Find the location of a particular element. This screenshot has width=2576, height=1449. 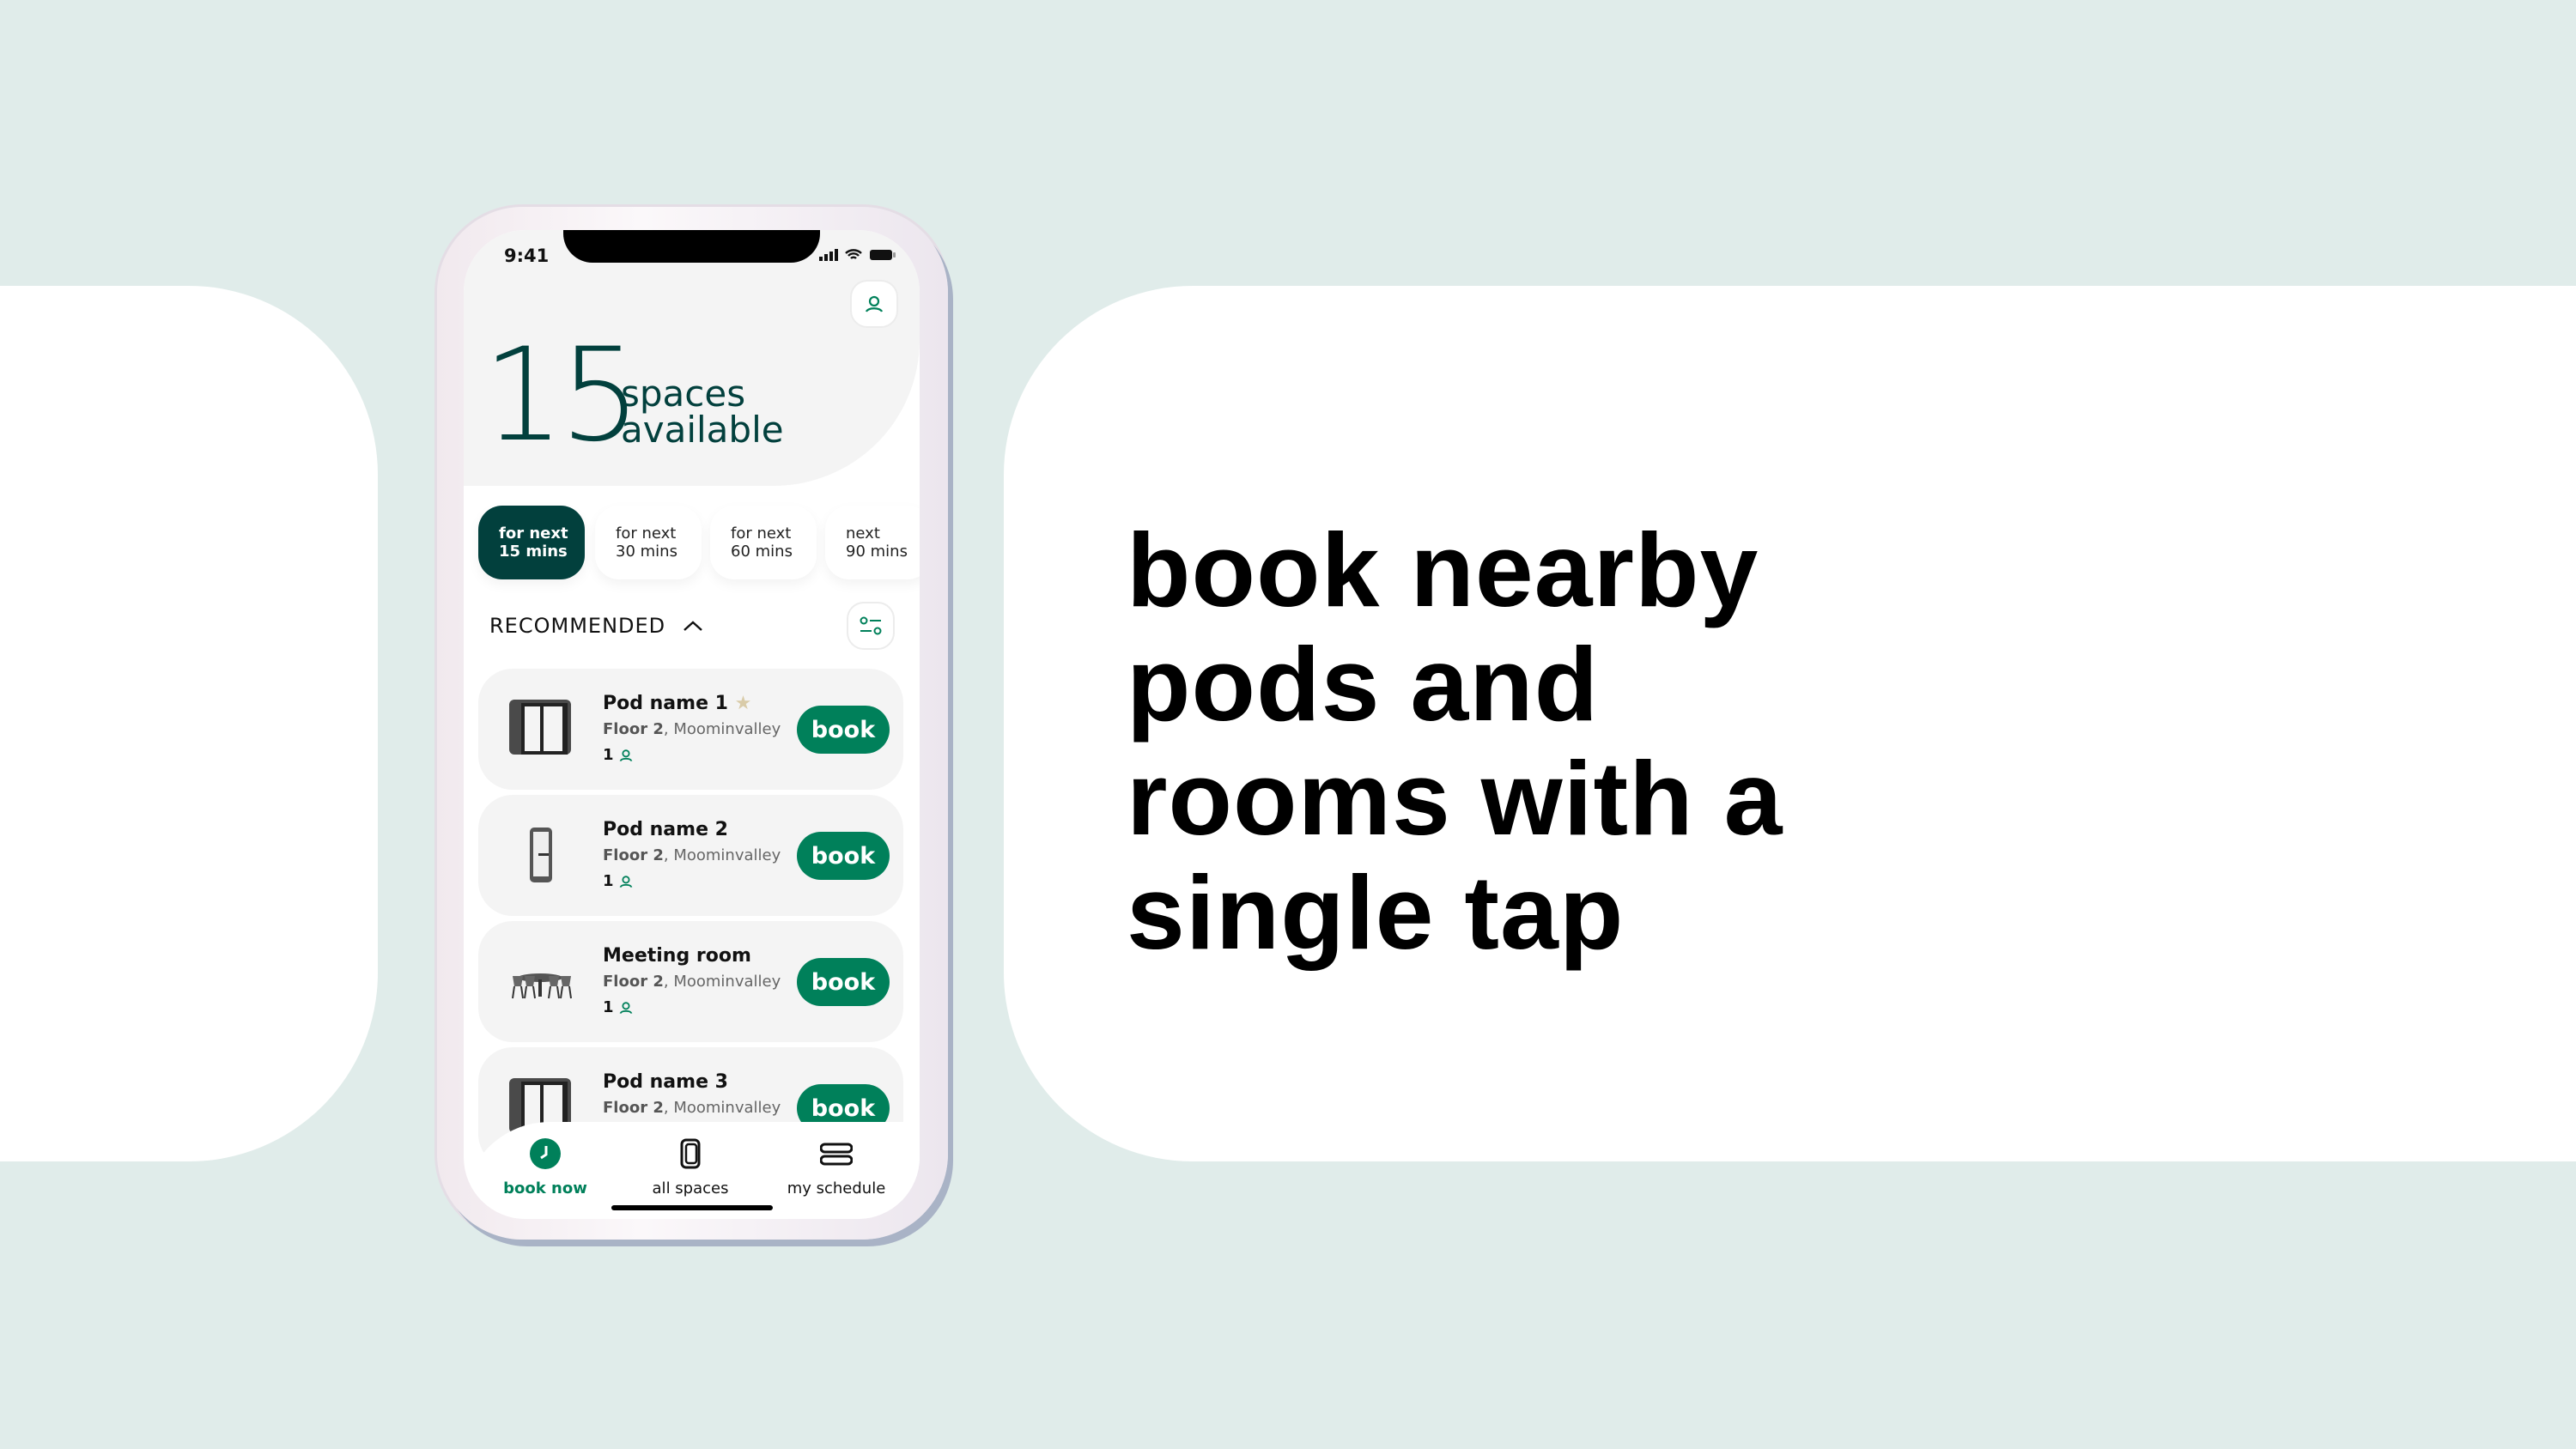

filter-button is located at coordinates (871, 626).